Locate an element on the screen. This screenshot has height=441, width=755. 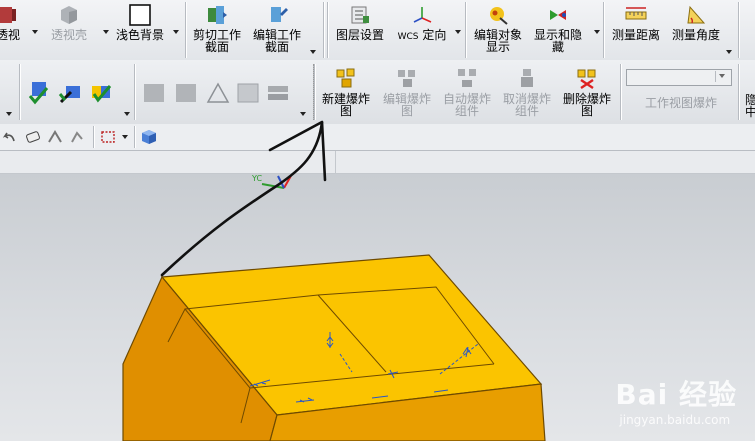
watermark: Bai 经验 jingyan.baidu.com is located at coordinates (676, 402).